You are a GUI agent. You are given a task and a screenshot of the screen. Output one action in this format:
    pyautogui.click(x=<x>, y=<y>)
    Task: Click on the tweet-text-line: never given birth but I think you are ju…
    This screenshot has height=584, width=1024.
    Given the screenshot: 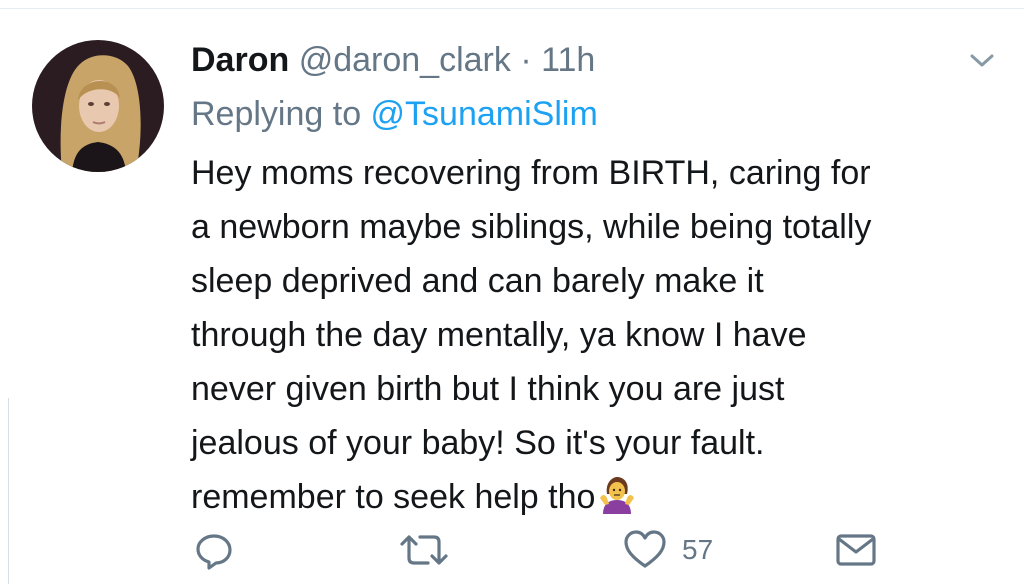 What is the action you would take?
    pyautogui.click(x=488, y=389)
    